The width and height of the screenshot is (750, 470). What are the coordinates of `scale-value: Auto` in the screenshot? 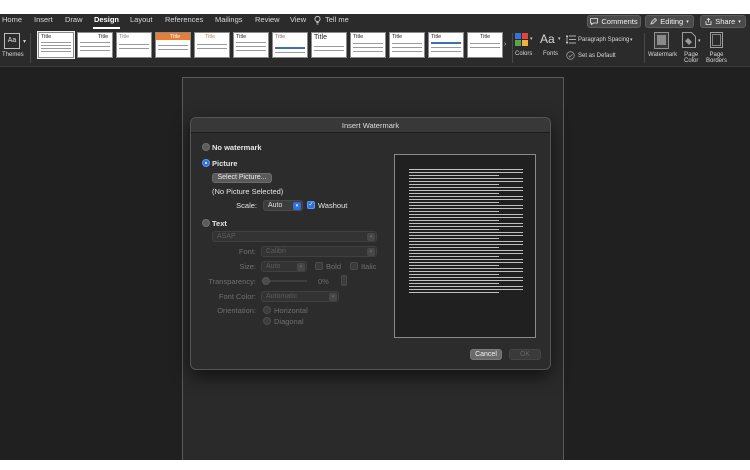 It's located at (275, 205).